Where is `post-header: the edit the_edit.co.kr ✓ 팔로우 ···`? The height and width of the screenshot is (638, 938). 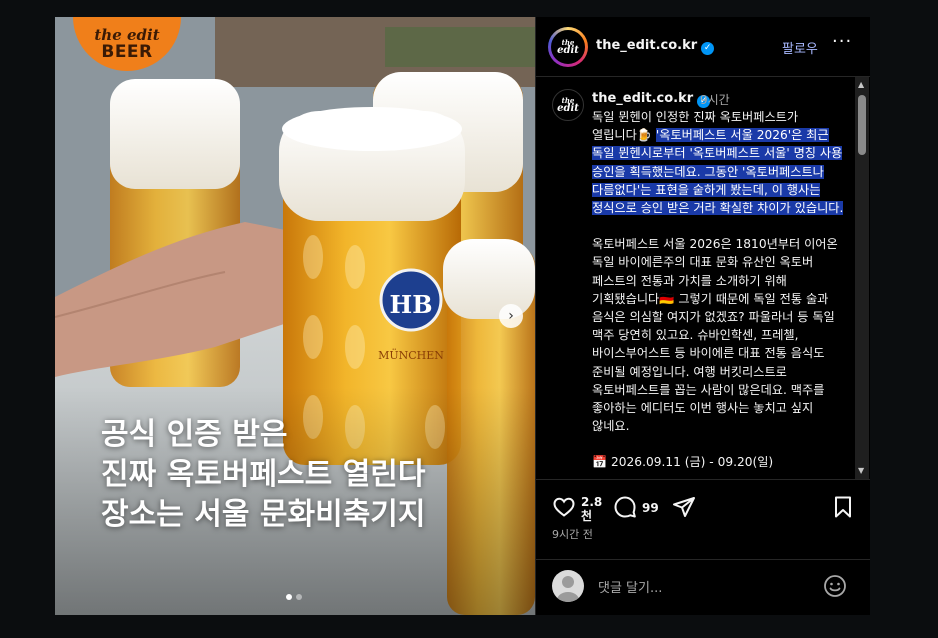 post-header: the edit the_edit.co.kr ✓ 팔로우 ··· is located at coordinates (703, 47).